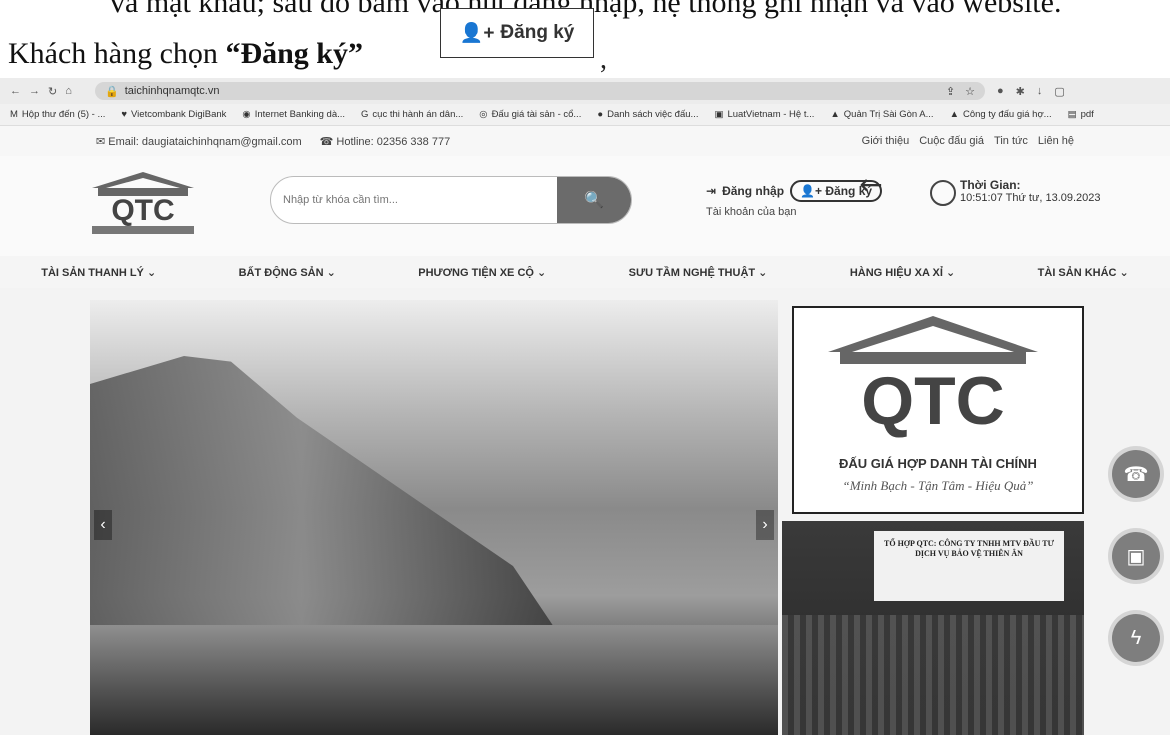 This screenshot has height=735, width=1170. Describe the element at coordinates (1000, 91) in the screenshot. I see `extension-icon-1: ●` at that location.